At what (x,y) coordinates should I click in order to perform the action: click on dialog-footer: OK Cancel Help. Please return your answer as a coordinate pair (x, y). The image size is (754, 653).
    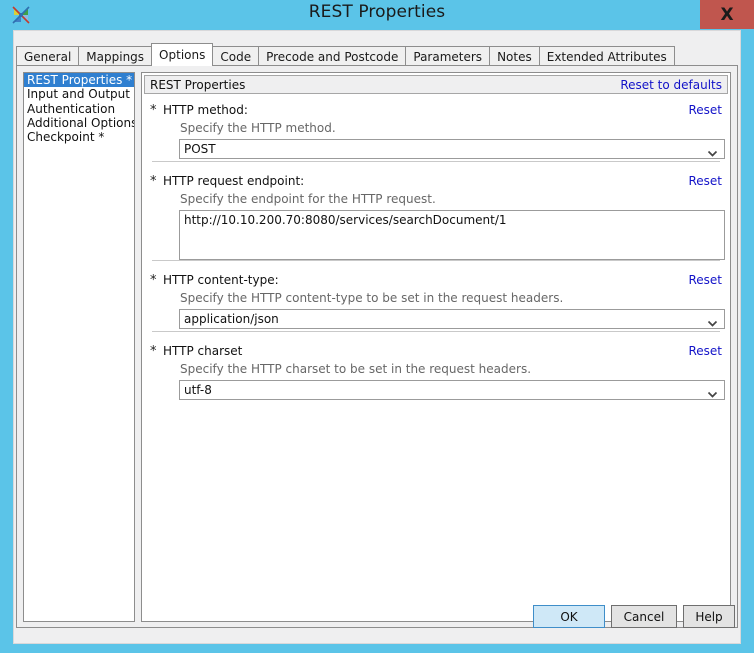
    Looking at the image, I should click on (377, 620).